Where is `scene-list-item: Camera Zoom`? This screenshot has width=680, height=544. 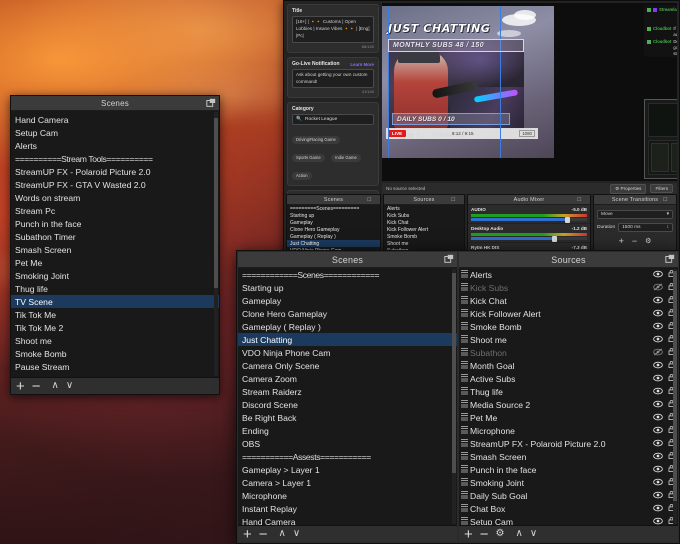
scene-list-item: Camera Zoom is located at coordinates (347, 378).